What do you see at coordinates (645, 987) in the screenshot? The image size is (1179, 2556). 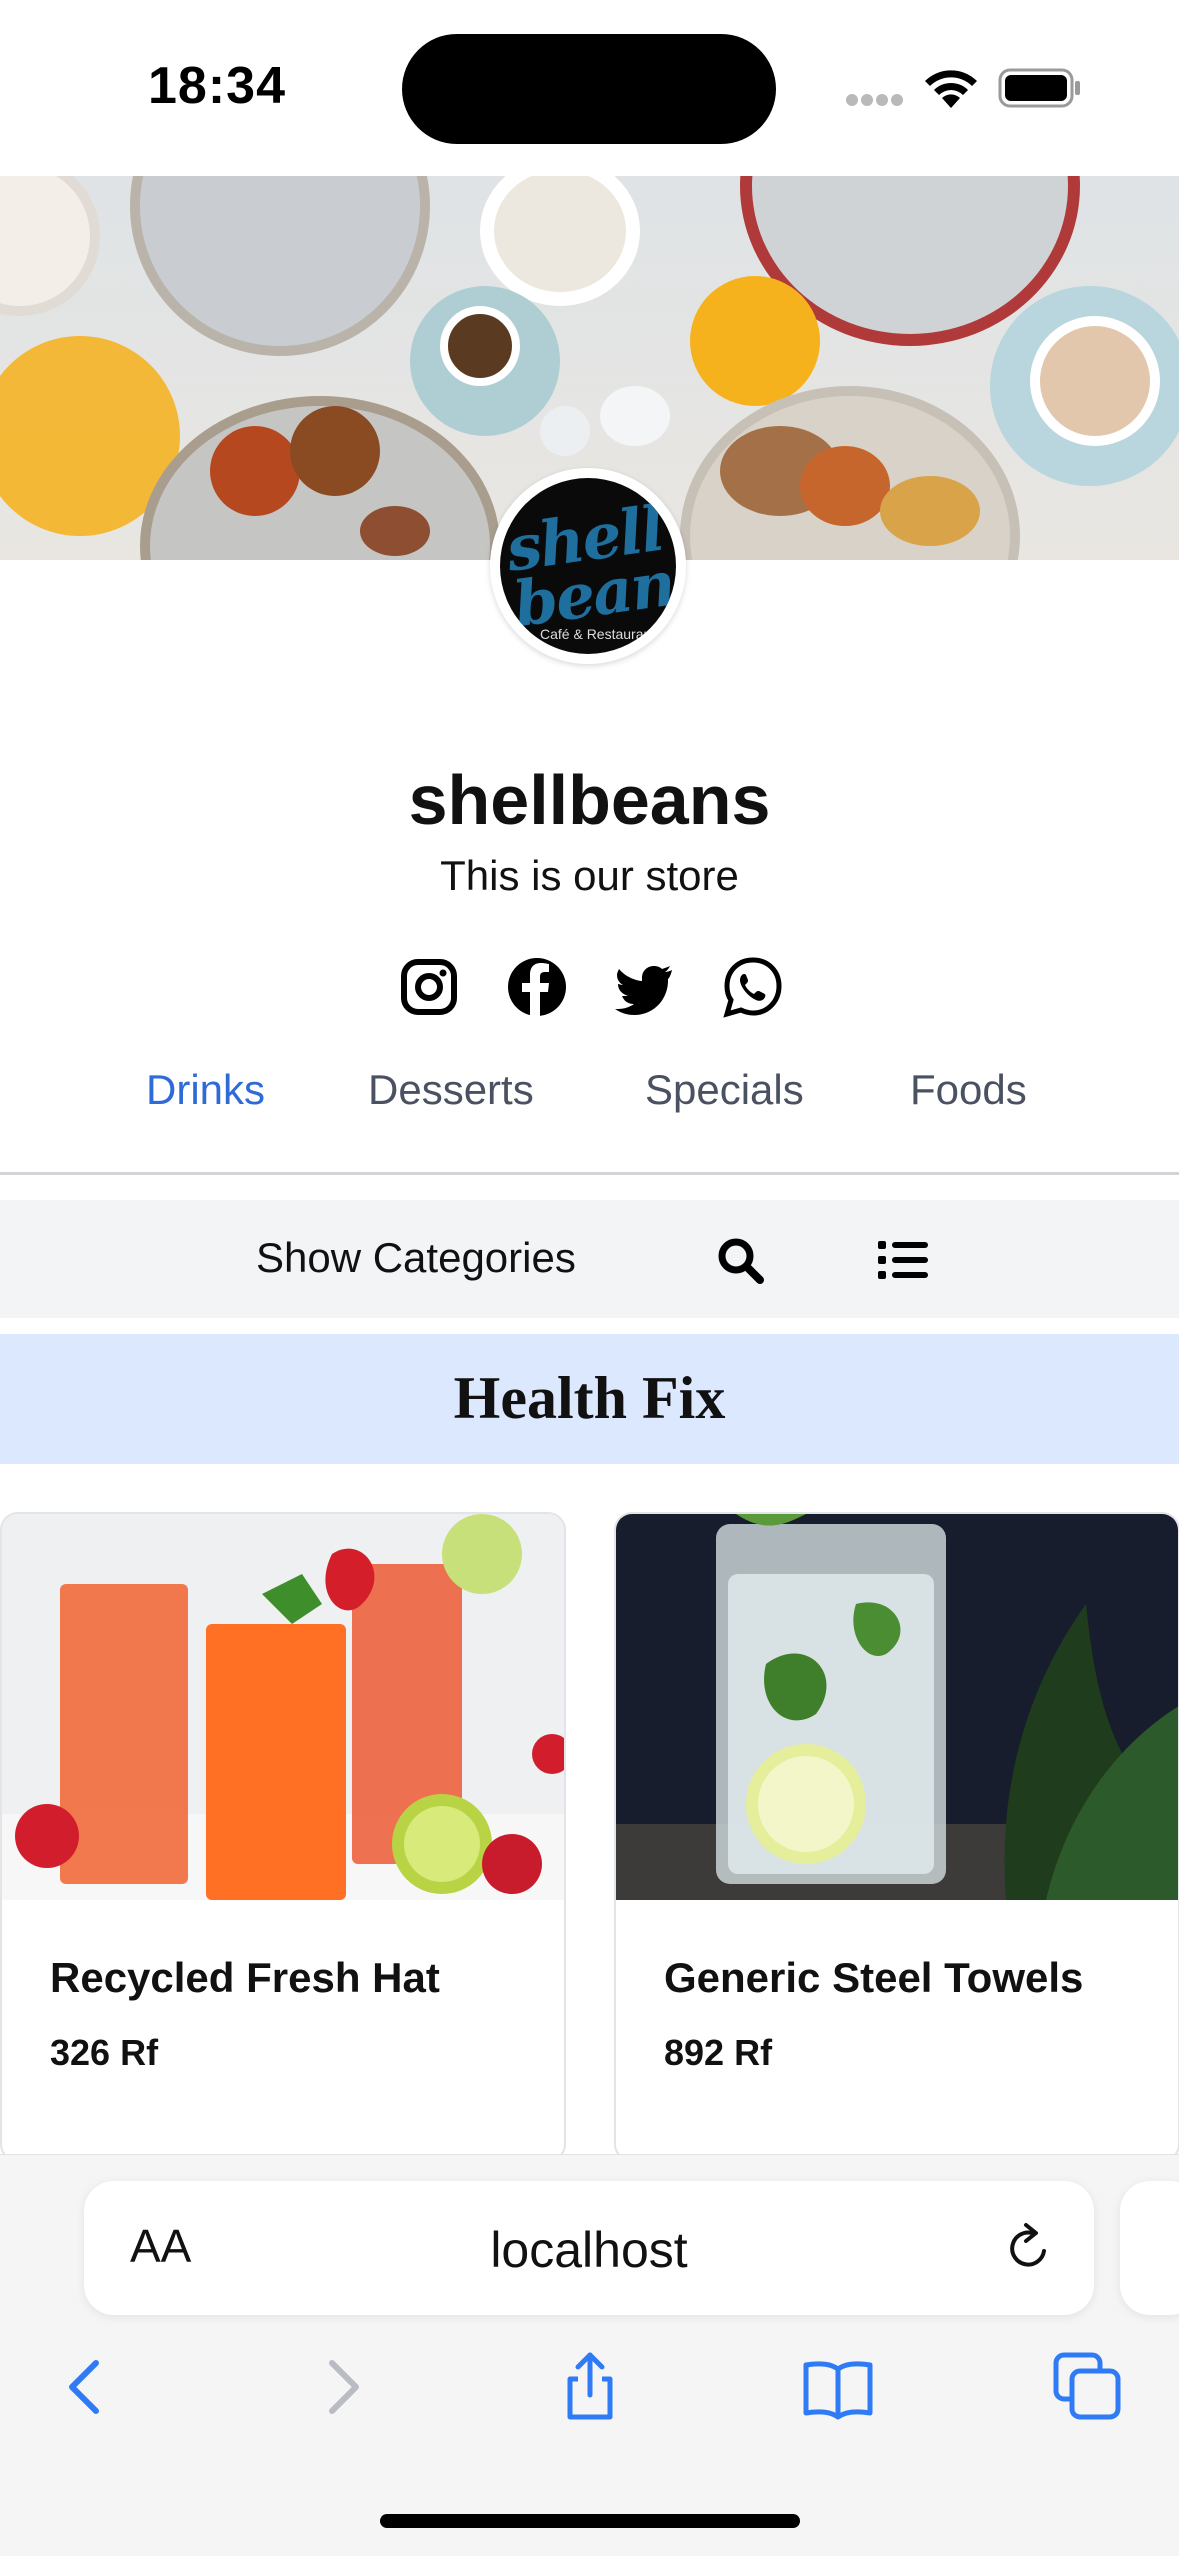 I see `twitter-icon` at bounding box center [645, 987].